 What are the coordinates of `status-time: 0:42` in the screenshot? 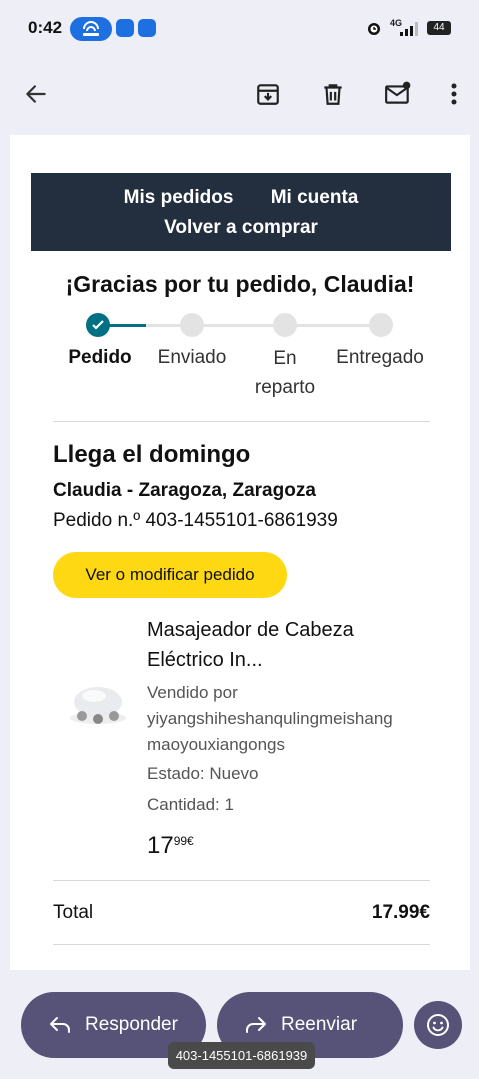 It's located at (45, 27).